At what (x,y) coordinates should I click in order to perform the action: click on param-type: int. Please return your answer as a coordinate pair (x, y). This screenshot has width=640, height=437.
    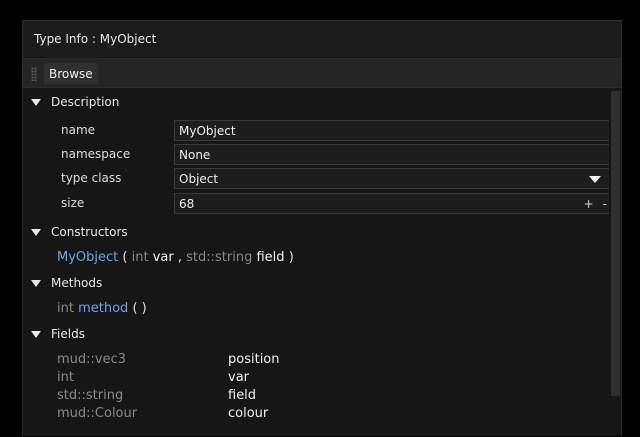
    Looking at the image, I should click on (140, 257).